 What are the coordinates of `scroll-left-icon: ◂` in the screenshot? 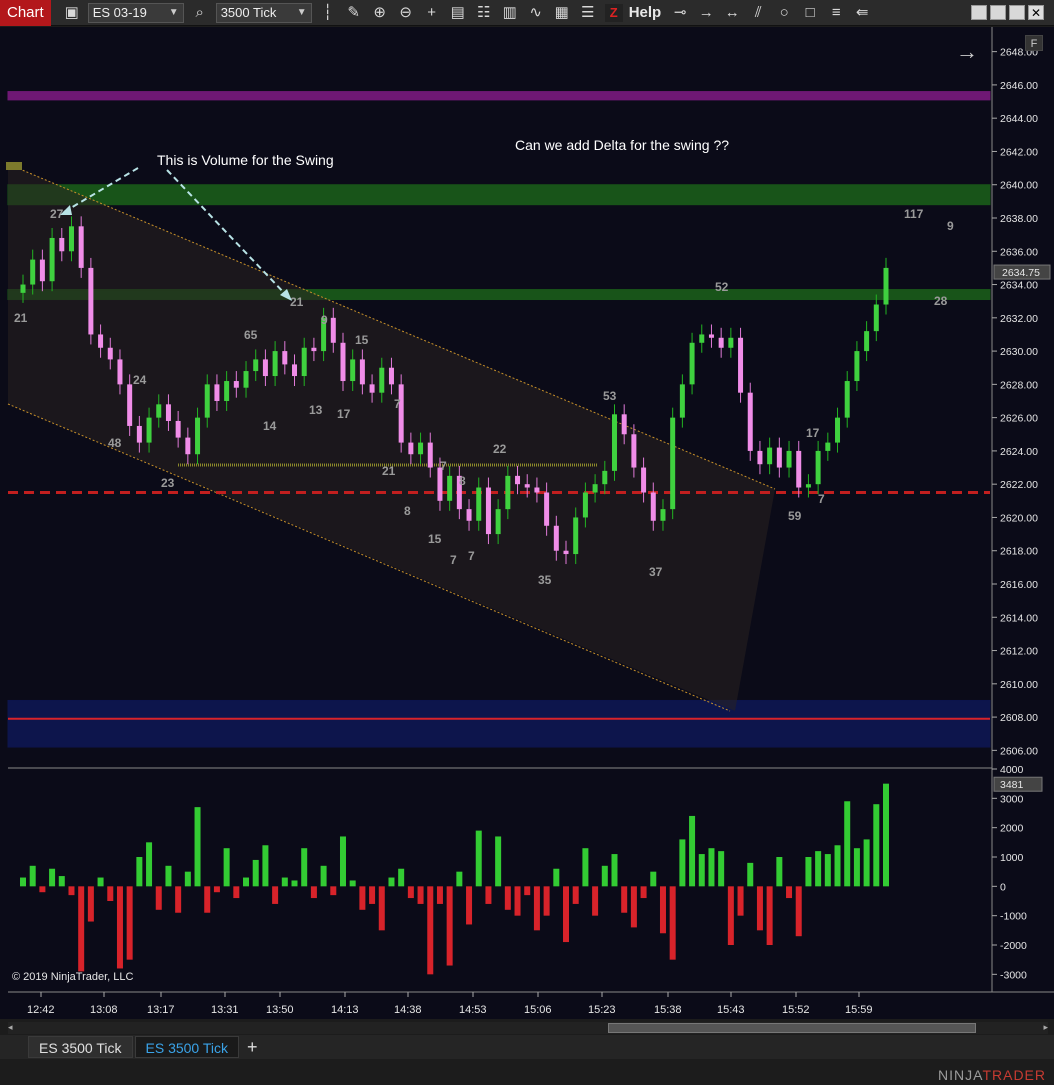 It's located at (10, 1027).